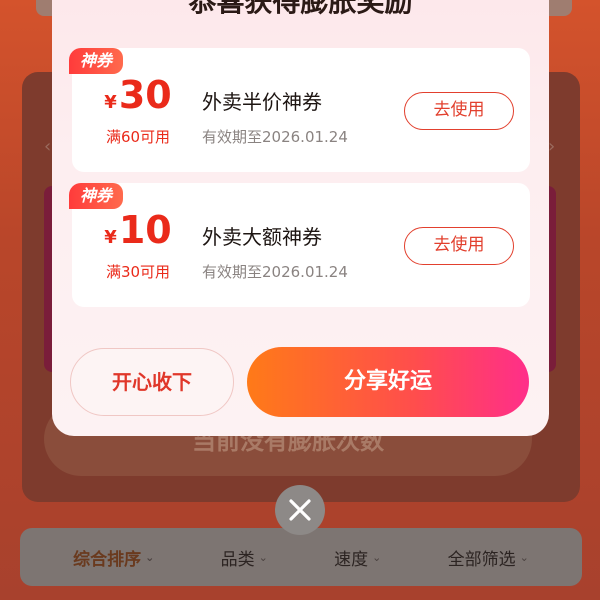  Describe the element at coordinates (481, 559) in the screenshot. I see `filter-label: 全部筛选` at that location.